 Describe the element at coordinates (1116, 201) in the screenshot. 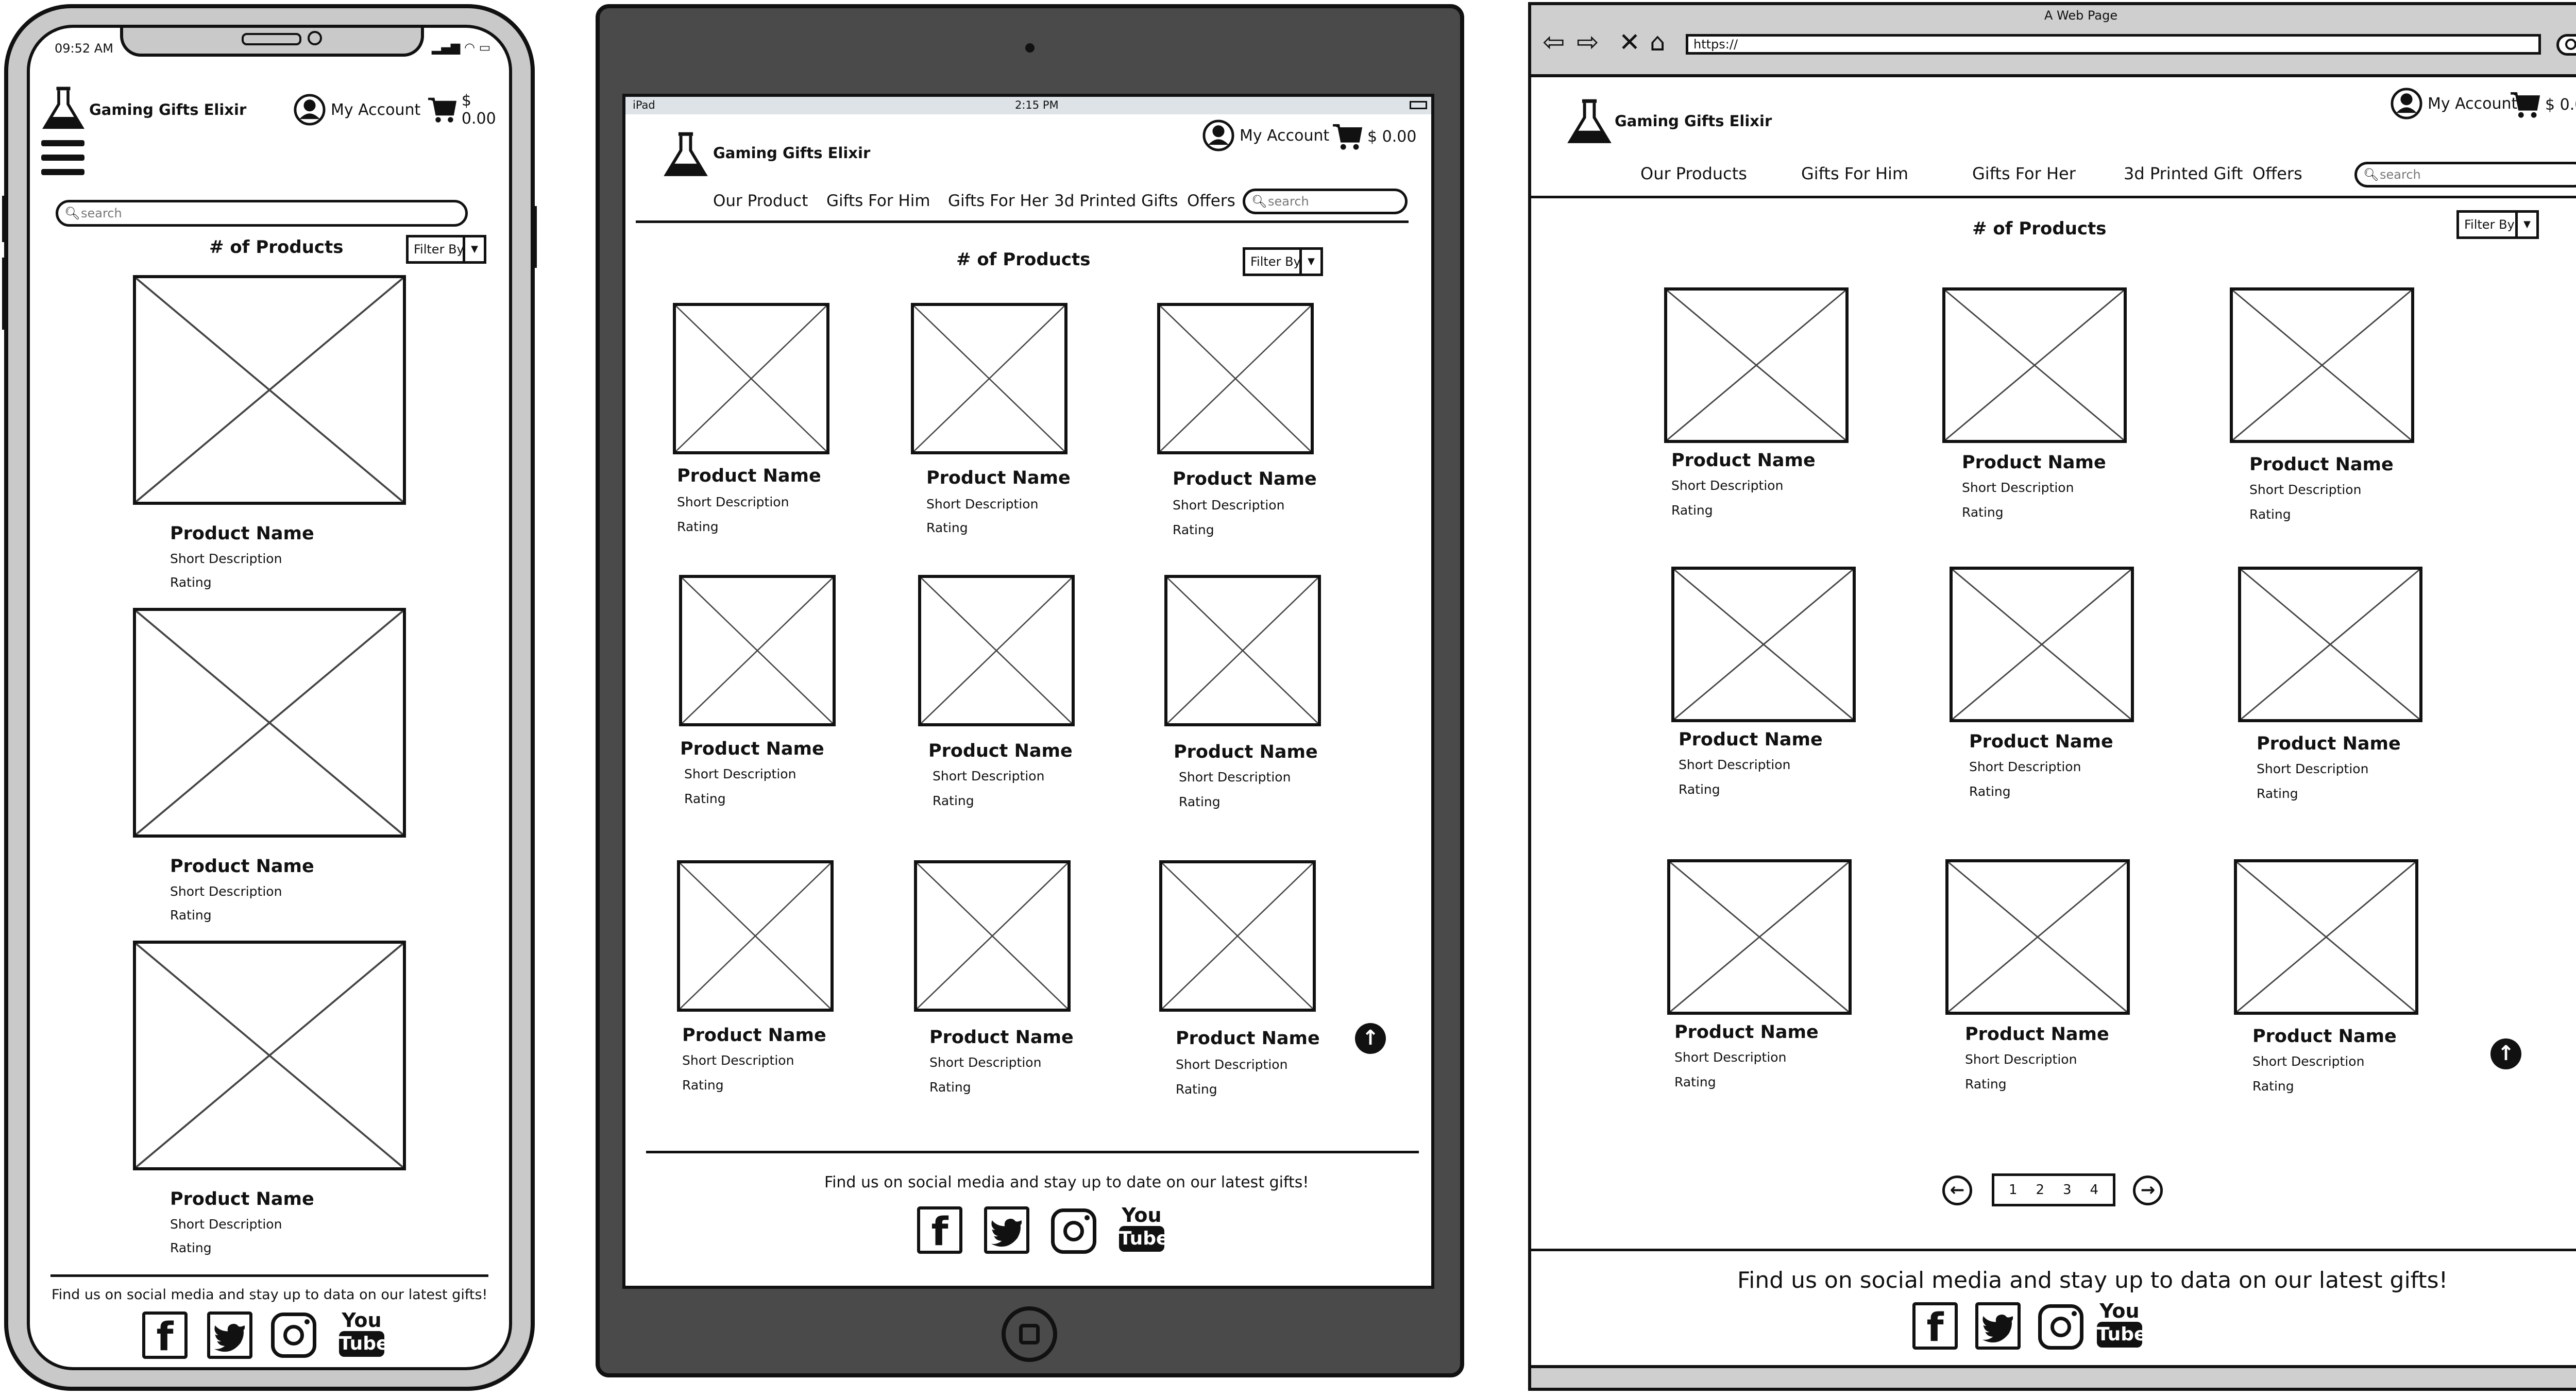

I see `nav-item-3d-printed-gifts: 3d Printed Gifts` at that location.